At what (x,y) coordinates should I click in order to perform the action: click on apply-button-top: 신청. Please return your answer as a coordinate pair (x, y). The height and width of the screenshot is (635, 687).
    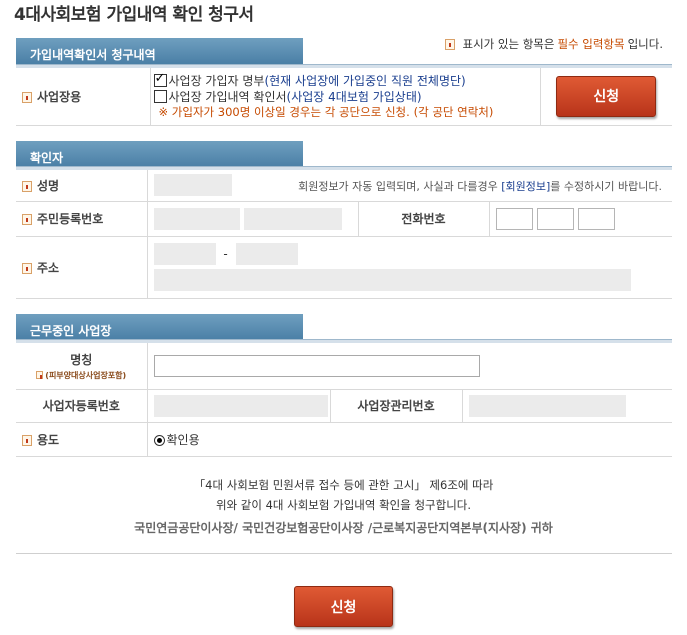
    Looking at the image, I should click on (606, 96).